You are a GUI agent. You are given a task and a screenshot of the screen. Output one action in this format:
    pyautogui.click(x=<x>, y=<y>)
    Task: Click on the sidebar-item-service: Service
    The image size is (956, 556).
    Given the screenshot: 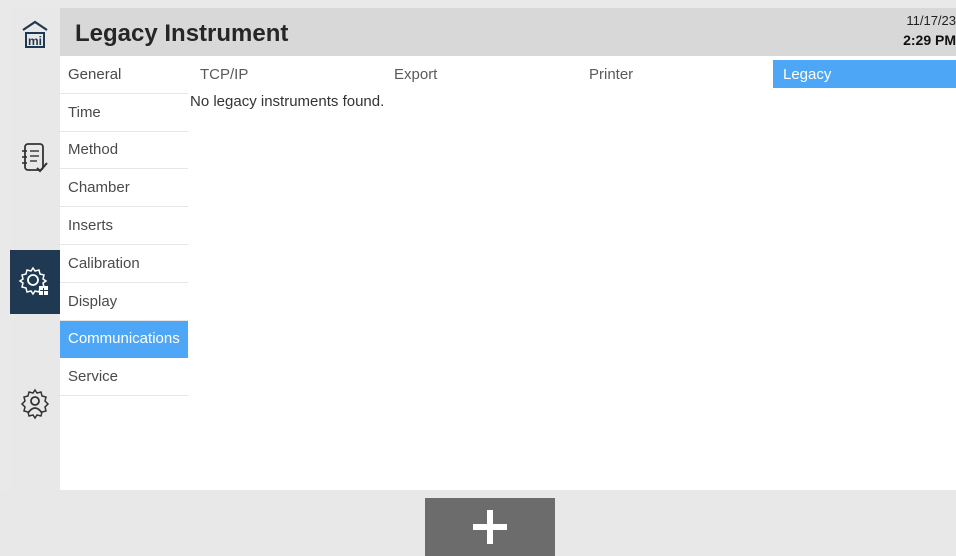 What is the action you would take?
    pyautogui.click(x=124, y=377)
    